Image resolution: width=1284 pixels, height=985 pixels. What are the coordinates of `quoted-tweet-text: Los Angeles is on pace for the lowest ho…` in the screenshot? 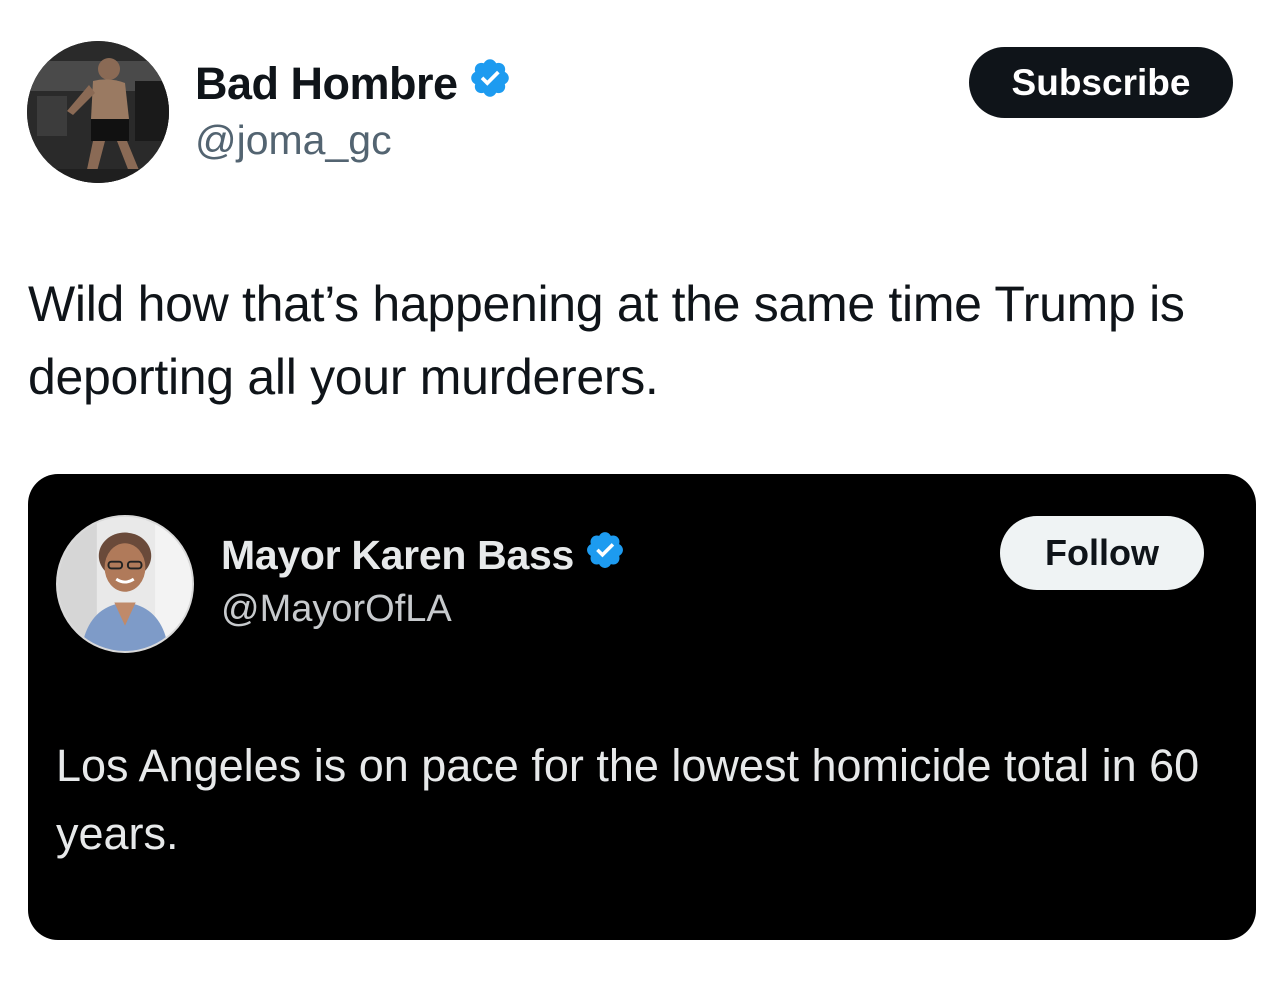 It's located at (628, 799).